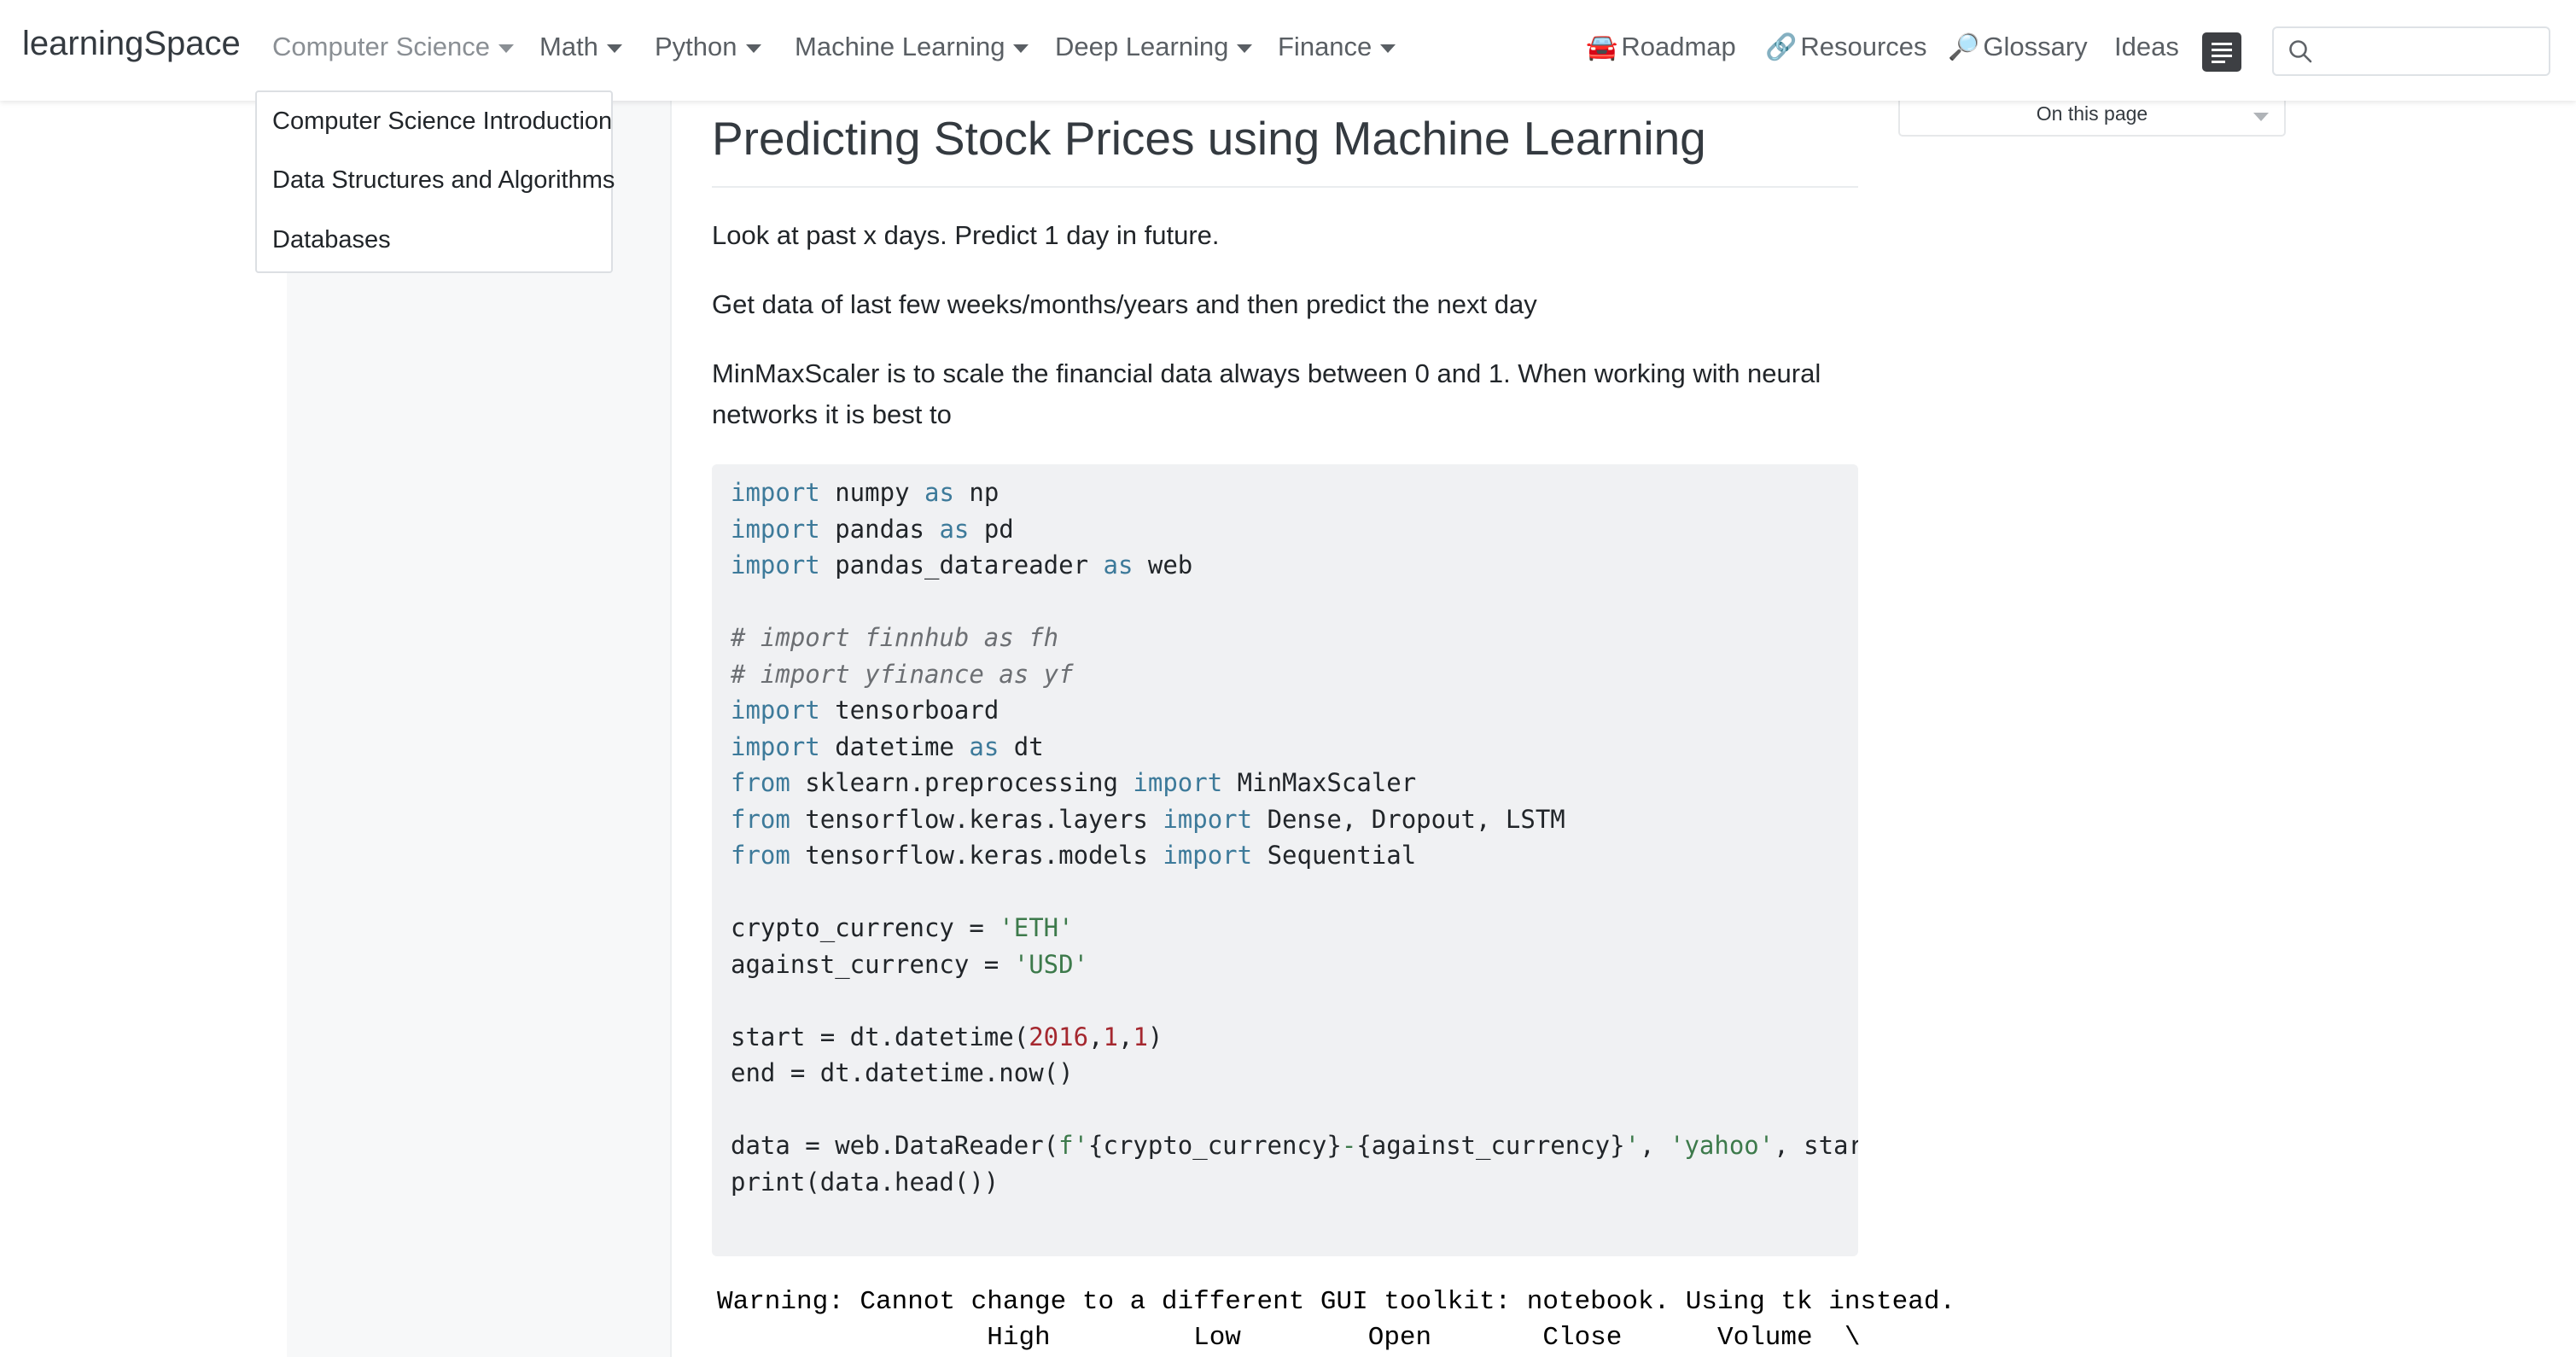 The height and width of the screenshot is (1357, 2576). I want to click on on-this-page-toc: On this page, so click(2092, 117).